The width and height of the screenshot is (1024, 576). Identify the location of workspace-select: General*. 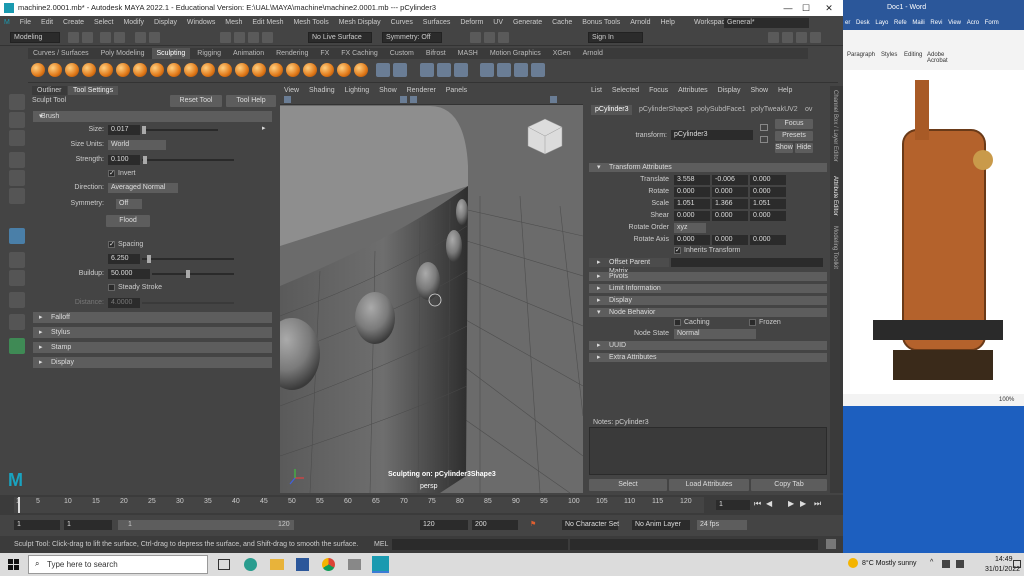
(766, 23).